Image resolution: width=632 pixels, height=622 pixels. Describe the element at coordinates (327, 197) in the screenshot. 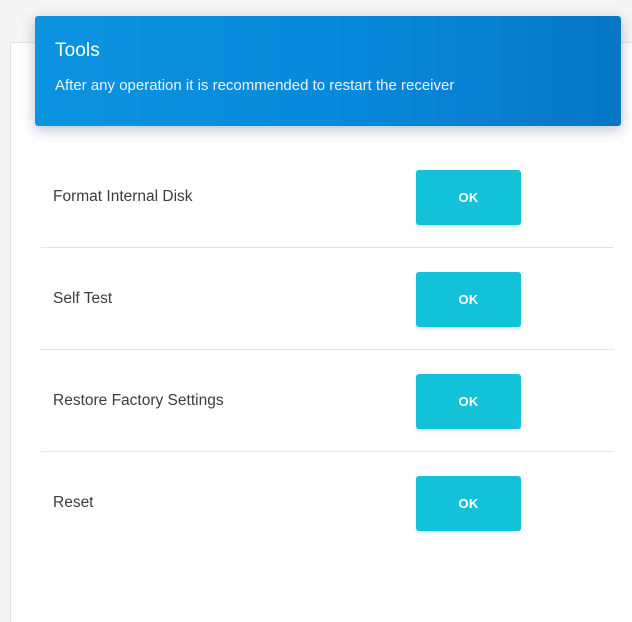

I see `tool-row-format-internal-disk: Format Internal Disk OK` at that location.